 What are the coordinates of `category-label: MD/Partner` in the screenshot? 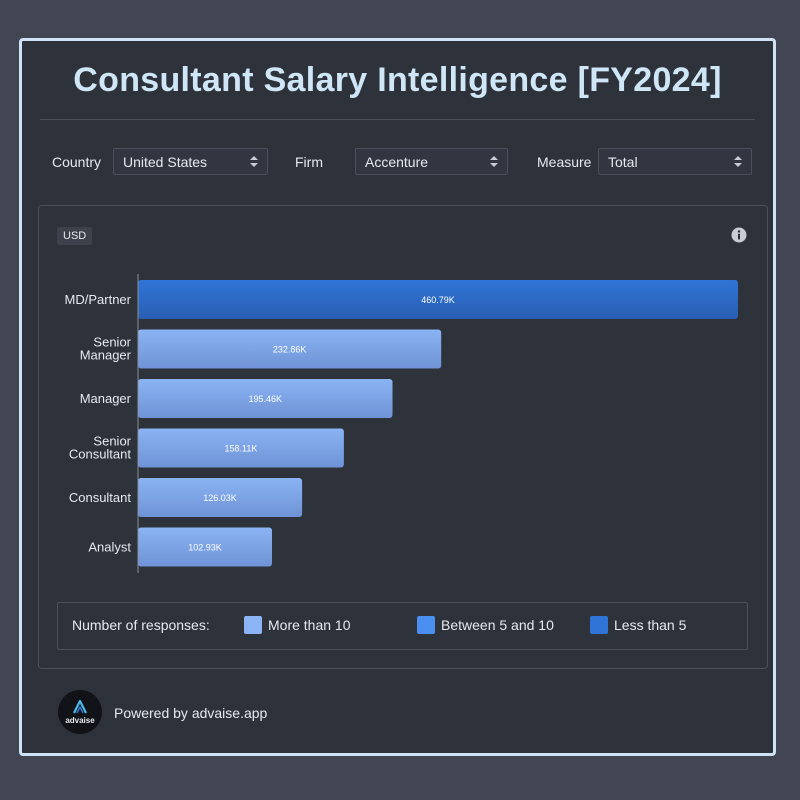 It's located at (98, 299).